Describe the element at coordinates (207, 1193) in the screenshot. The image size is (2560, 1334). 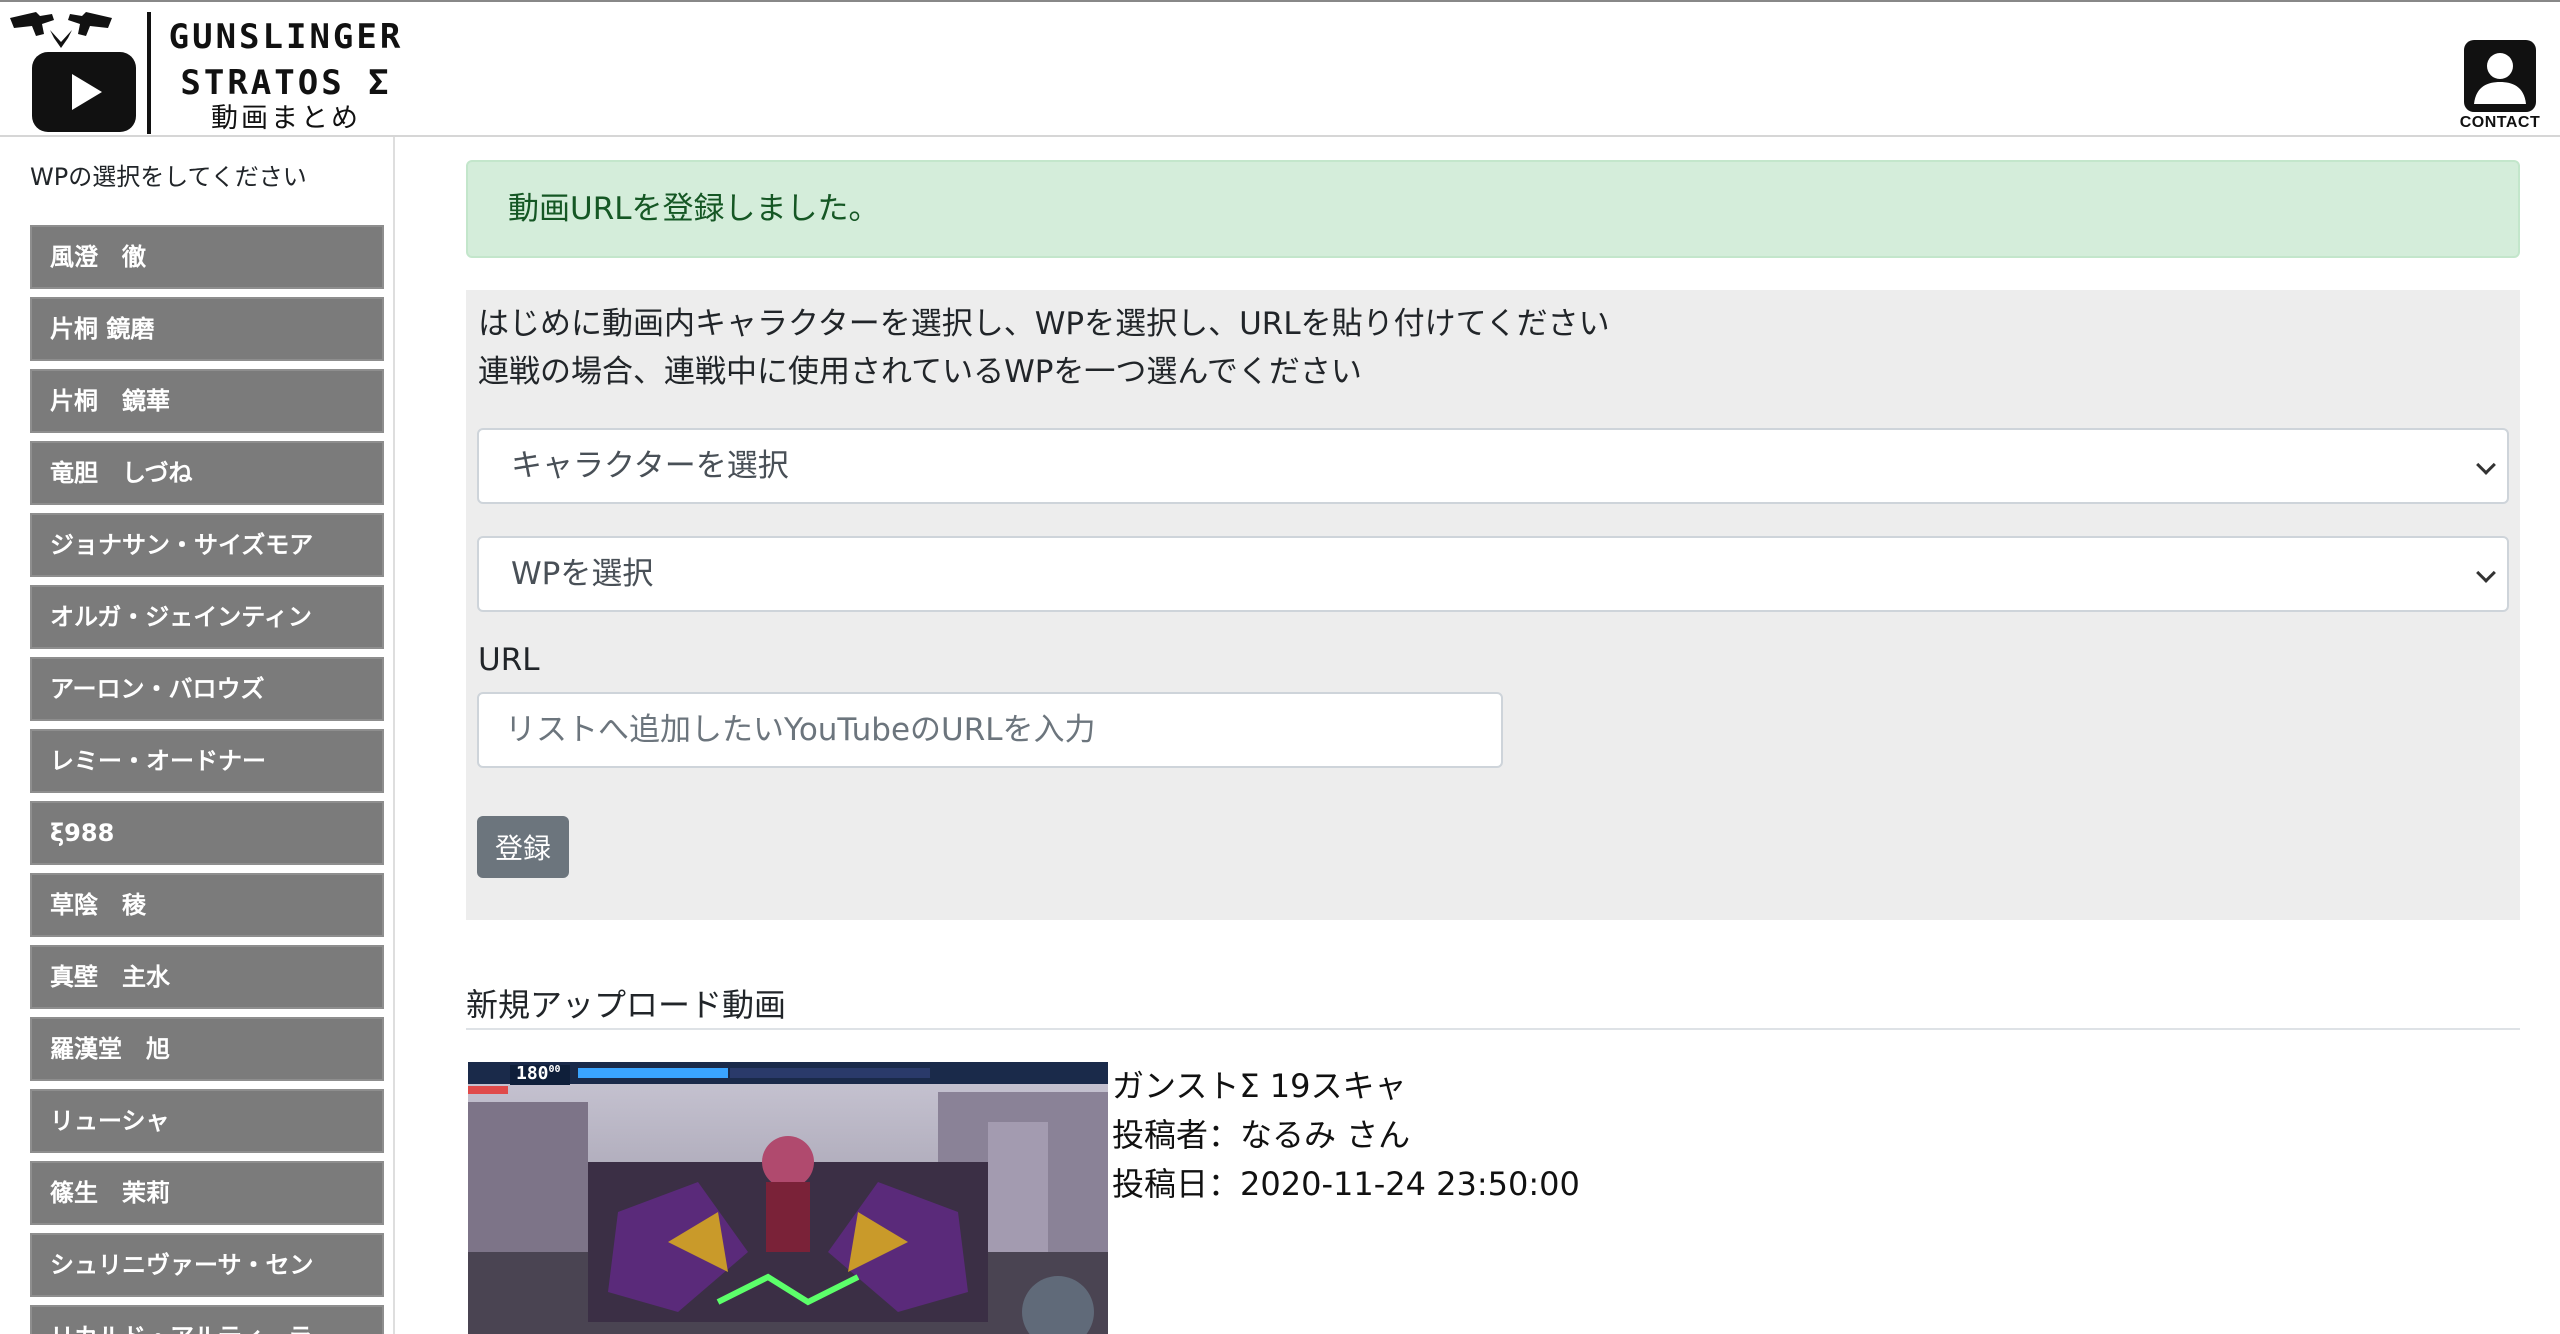
I see `sidebar-item: 篠生 茉莉` at that location.